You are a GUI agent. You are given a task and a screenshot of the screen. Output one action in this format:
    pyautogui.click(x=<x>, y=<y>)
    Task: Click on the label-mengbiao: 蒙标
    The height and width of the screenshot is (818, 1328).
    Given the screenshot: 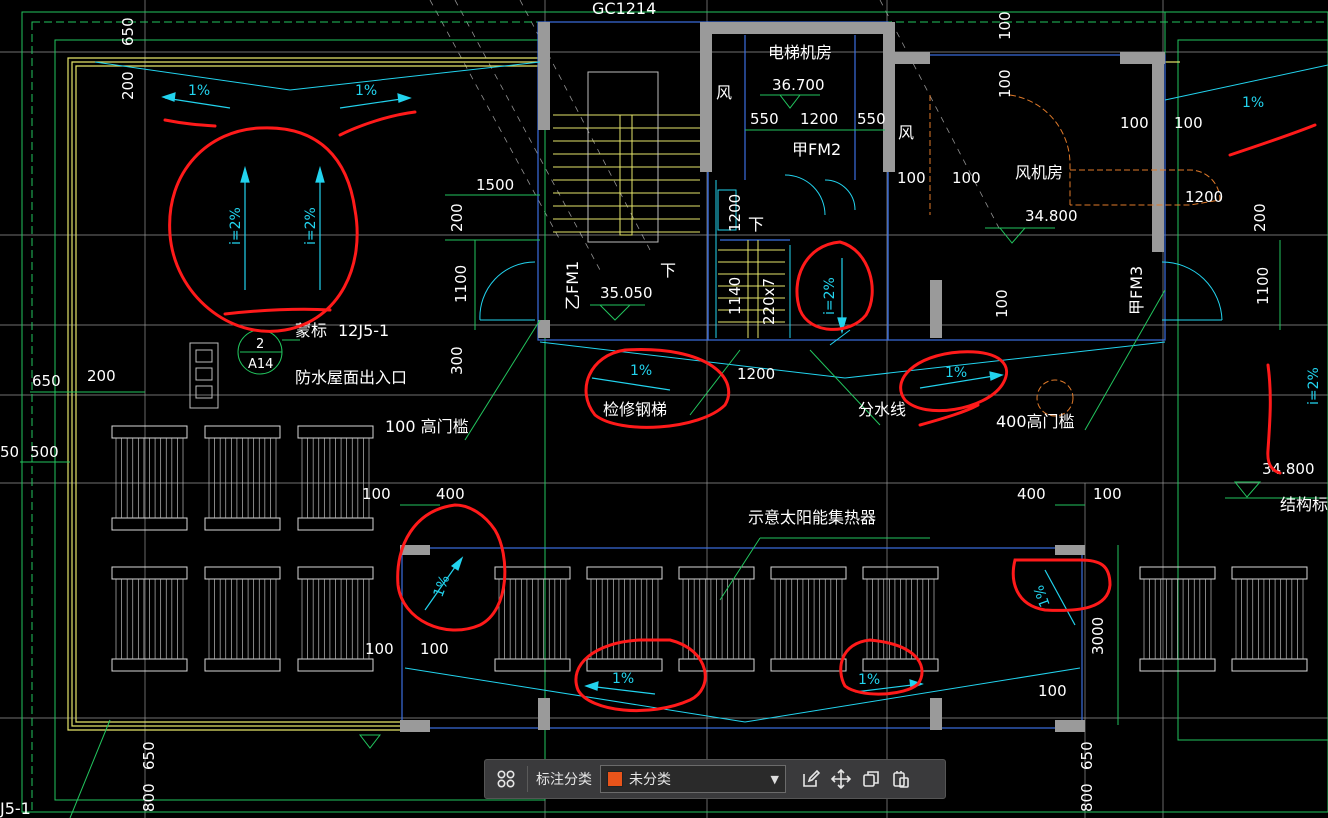 What is the action you would take?
    pyautogui.click(x=311, y=330)
    